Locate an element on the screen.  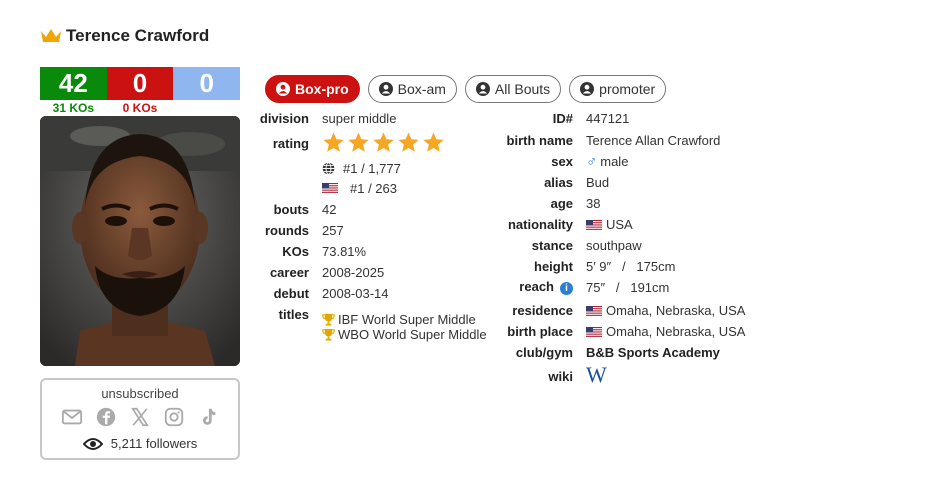
club-value: B&B Sports Academy is located at coordinates (653, 352).